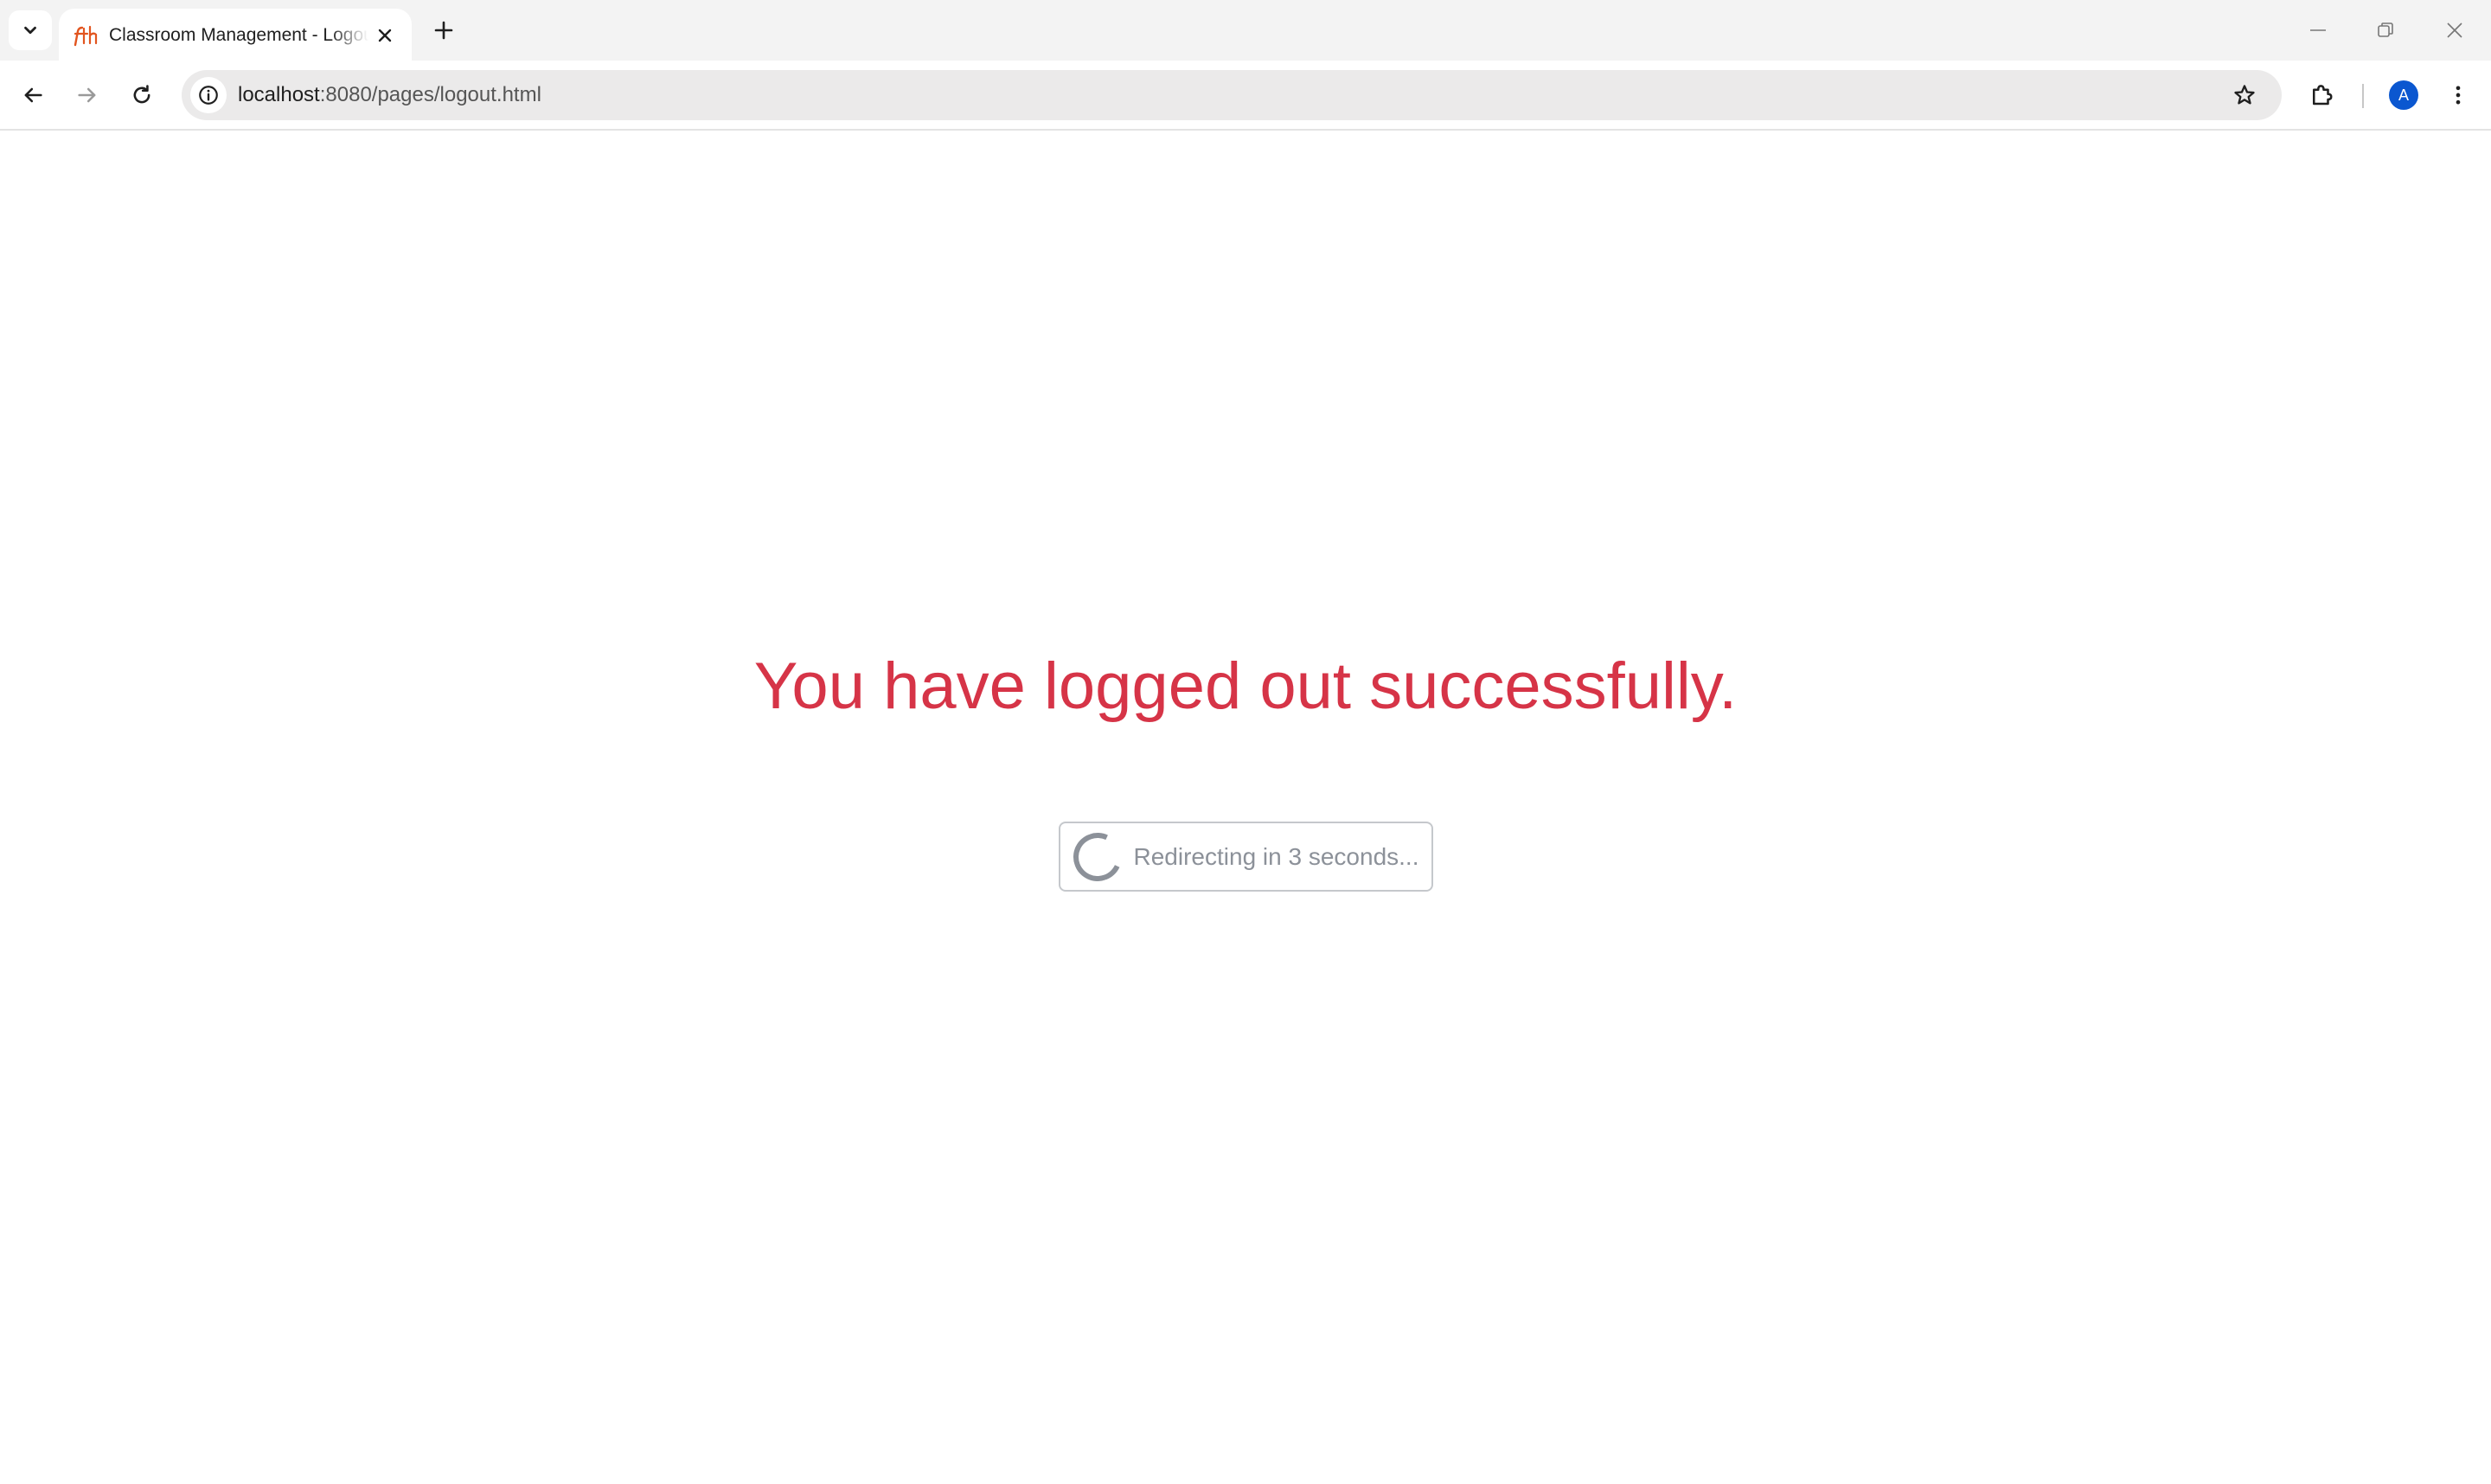 The image size is (2491, 1484). I want to click on favicon-logo, so click(86, 36).